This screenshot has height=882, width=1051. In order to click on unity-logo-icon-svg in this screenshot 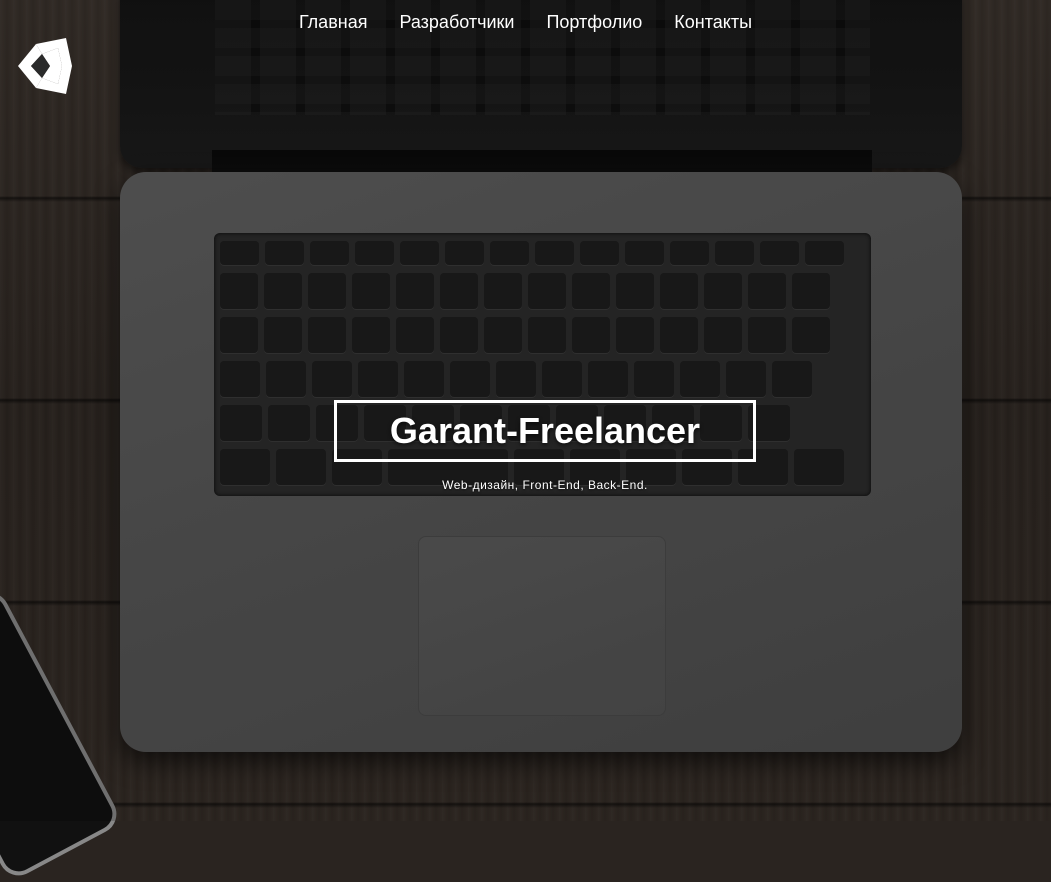, I will do `click(45, 66)`.